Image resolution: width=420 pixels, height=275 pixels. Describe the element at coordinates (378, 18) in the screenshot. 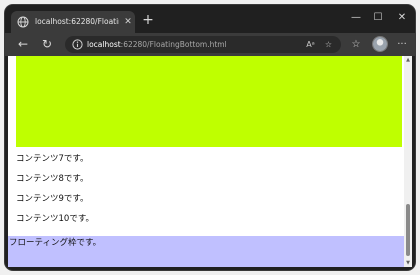

I see `maximize-button: ☐` at that location.